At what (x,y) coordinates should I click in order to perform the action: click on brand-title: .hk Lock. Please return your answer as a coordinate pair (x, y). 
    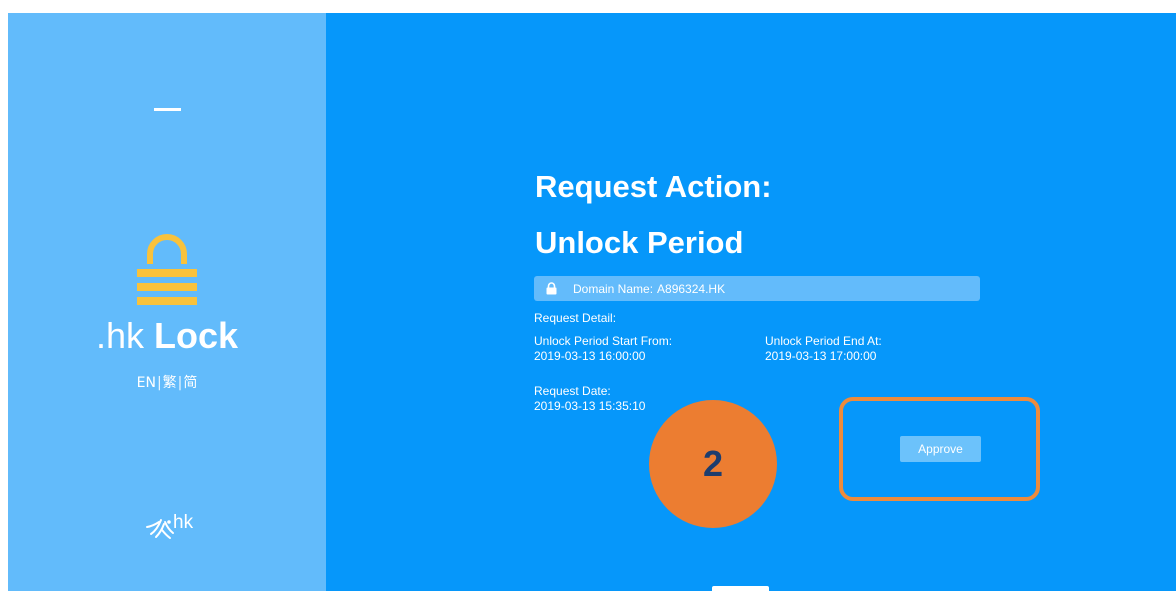
    Looking at the image, I should click on (167, 336).